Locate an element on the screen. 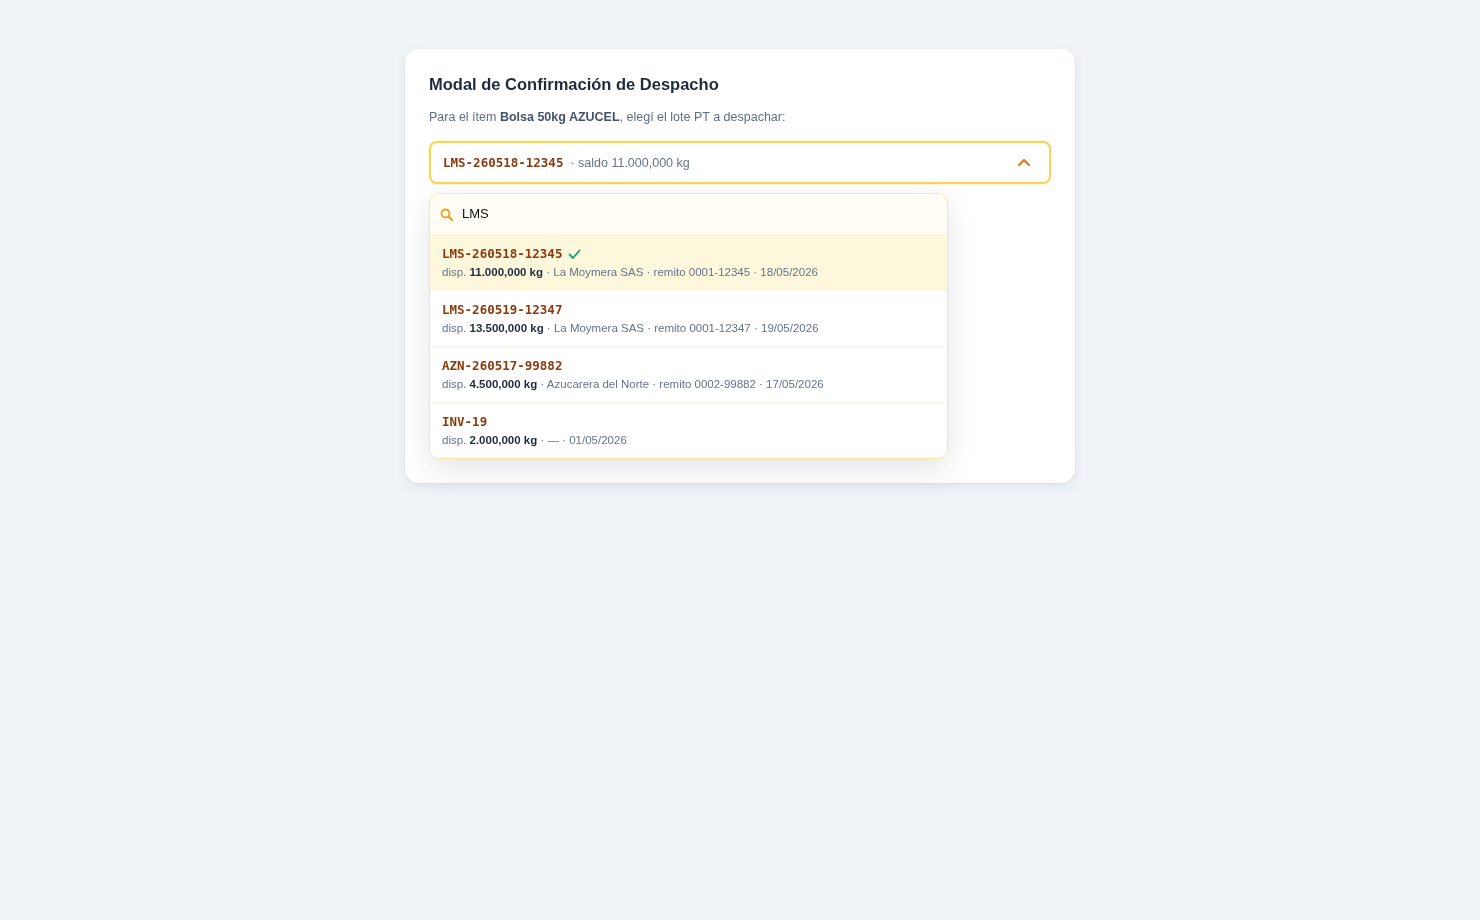 The height and width of the screenshot is (920, 1480). lot-option: LMS-260518-12345 disp. 11.000,000 kg · La Moymera SAS · remito 0001-12345 · 18/05/2026 is located at coordinates (688, 262).